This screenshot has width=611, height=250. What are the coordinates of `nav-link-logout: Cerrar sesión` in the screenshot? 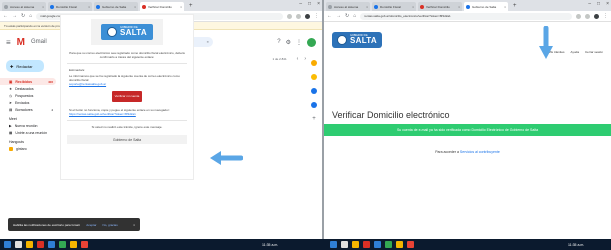 It's located at (594, 52).